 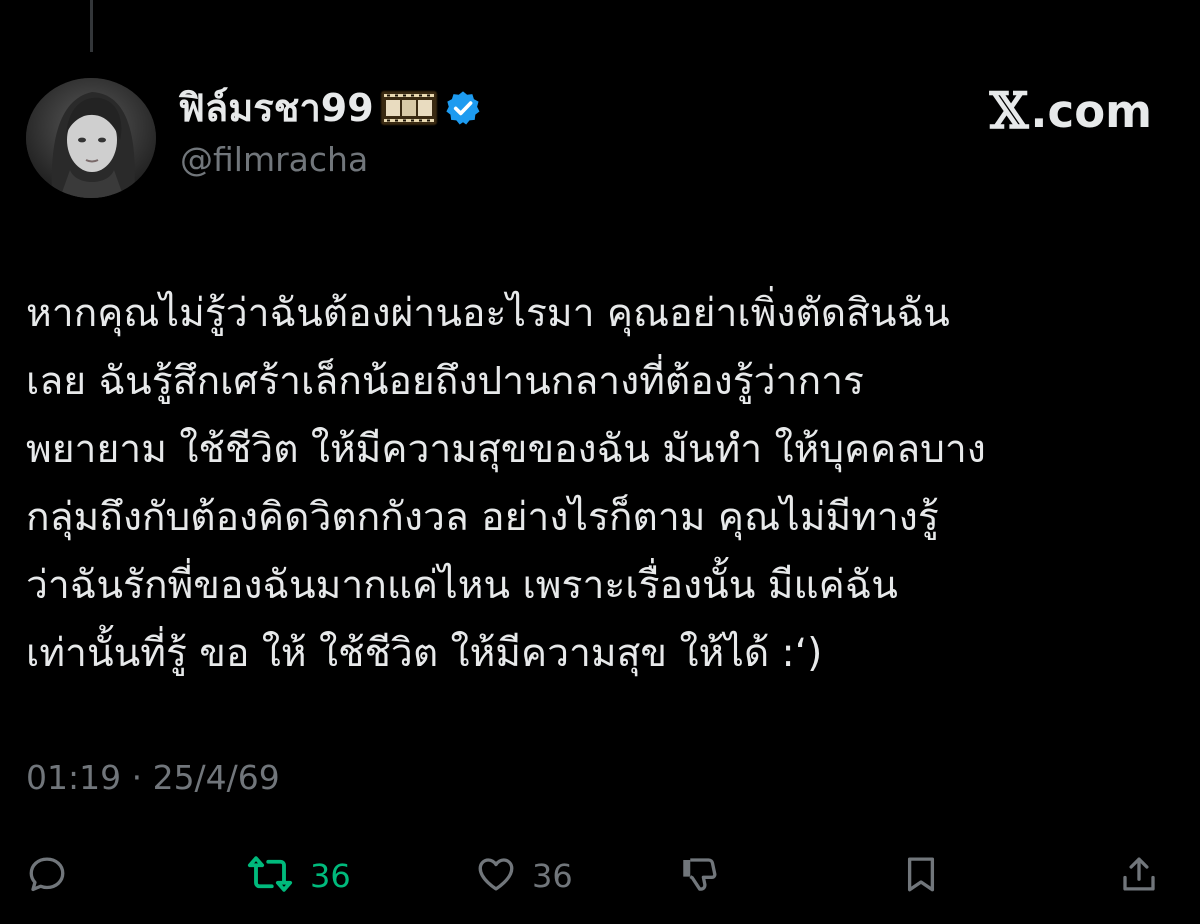 I want to click on display-name-row: ฟิล์มรชา99, so click(x=330, y=108).